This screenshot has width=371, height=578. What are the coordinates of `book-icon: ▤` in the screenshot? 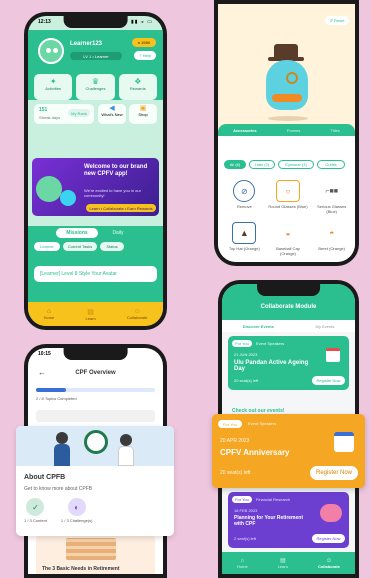 It's located at (90, 312).